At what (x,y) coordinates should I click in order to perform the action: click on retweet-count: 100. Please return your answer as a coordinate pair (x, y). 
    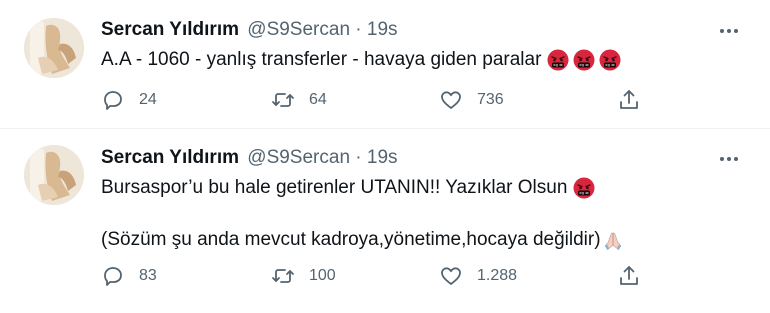
    Looking at the image, I should click on (322, 275).